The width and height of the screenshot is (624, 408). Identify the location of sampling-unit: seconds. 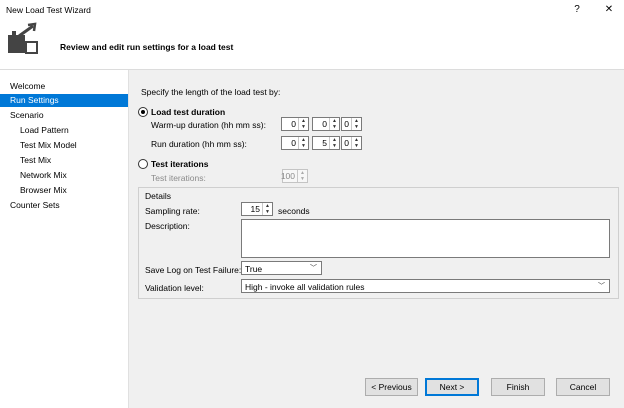
(294, 211).